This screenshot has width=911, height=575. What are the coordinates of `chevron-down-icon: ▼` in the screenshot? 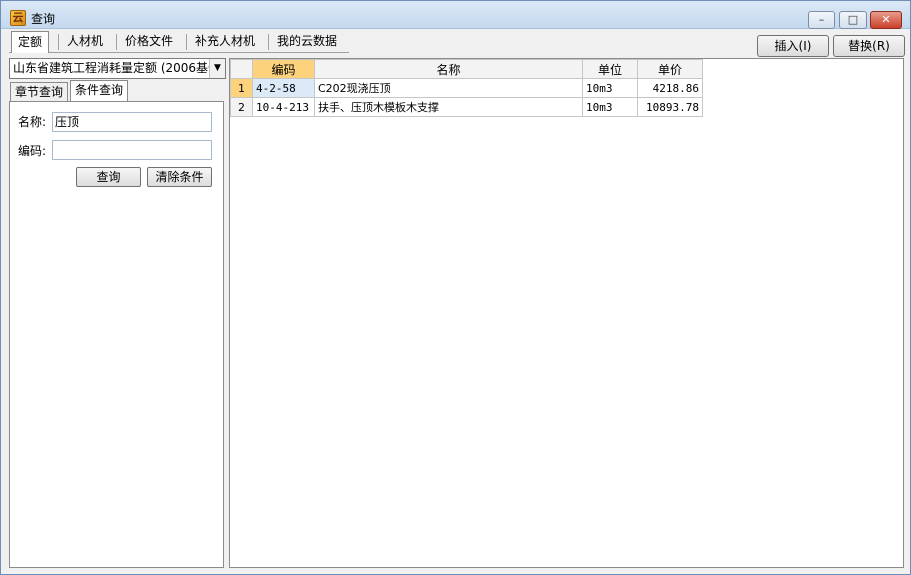 It's located at (217, 68).